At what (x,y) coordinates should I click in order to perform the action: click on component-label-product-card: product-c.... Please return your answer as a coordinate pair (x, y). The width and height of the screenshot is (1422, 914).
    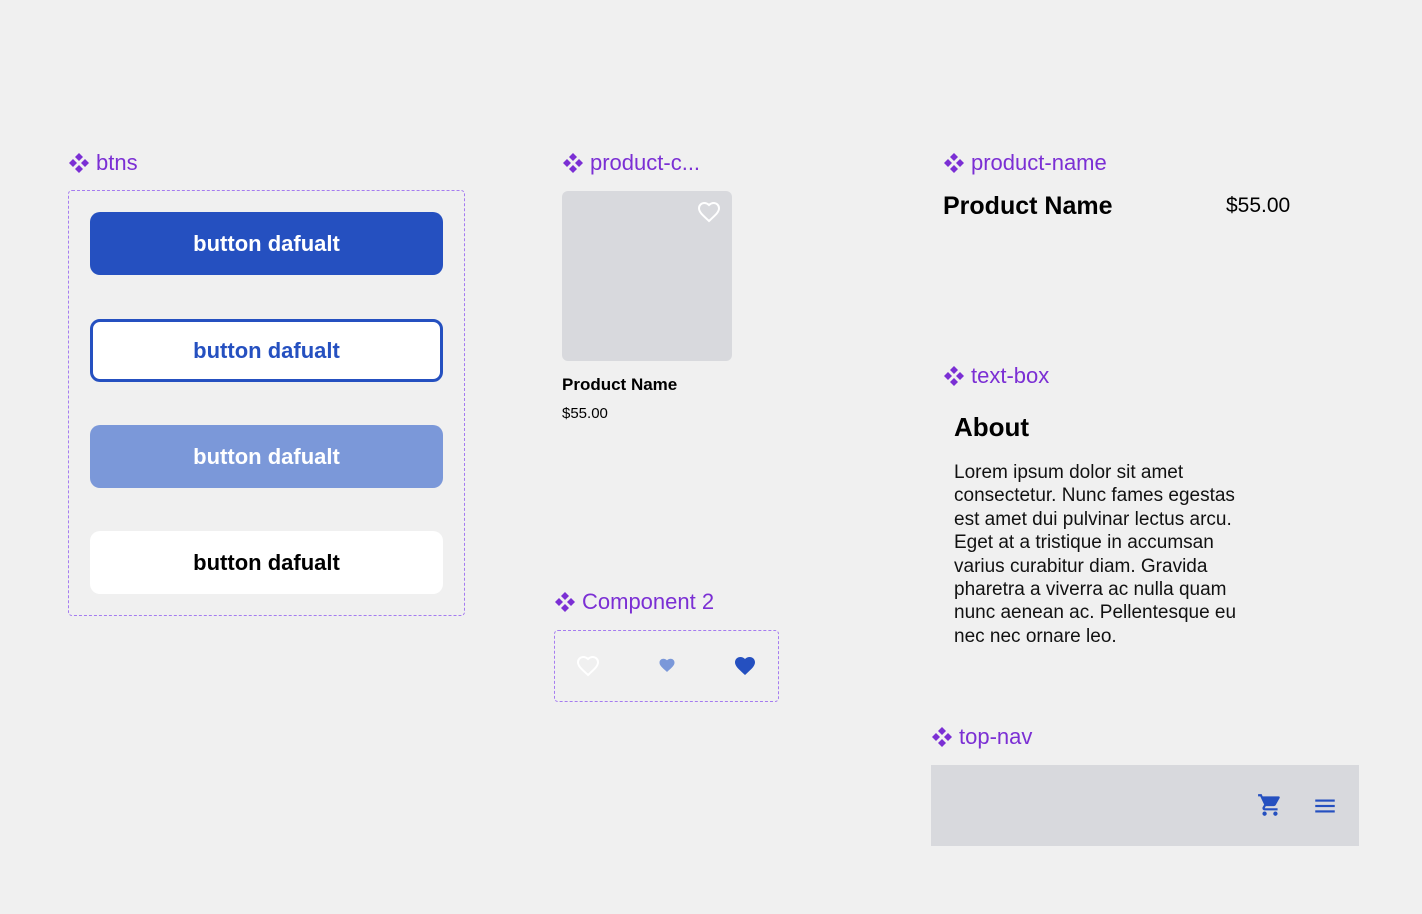
    Looking at the image, I should click on (631, 163).